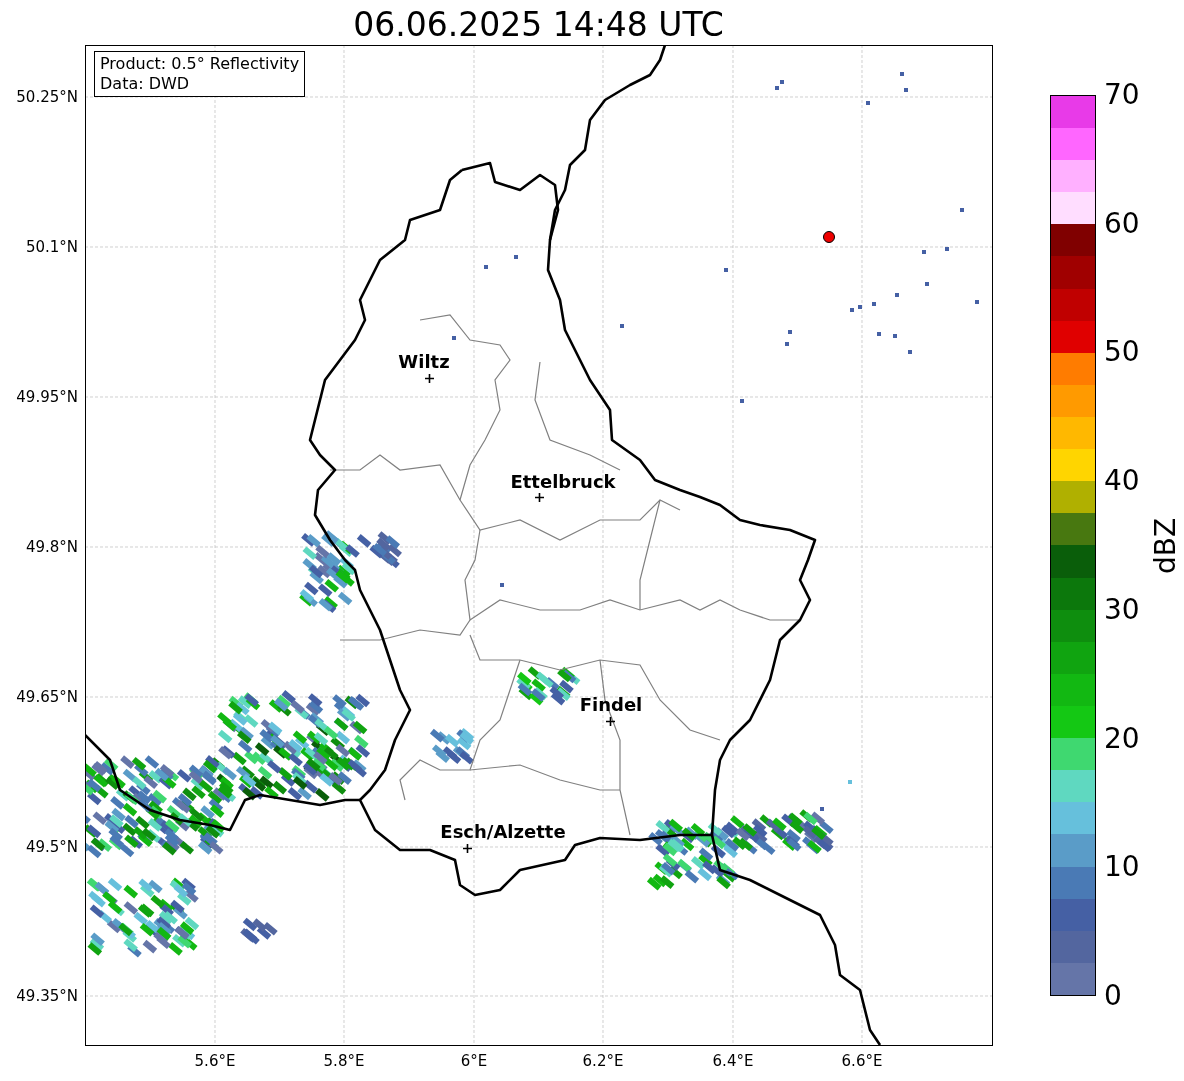  What do you see at coordinates (47, 697) in the screenshot?
I see `axis-tick-label: 49.65°N` at bounding box center [47, 697].